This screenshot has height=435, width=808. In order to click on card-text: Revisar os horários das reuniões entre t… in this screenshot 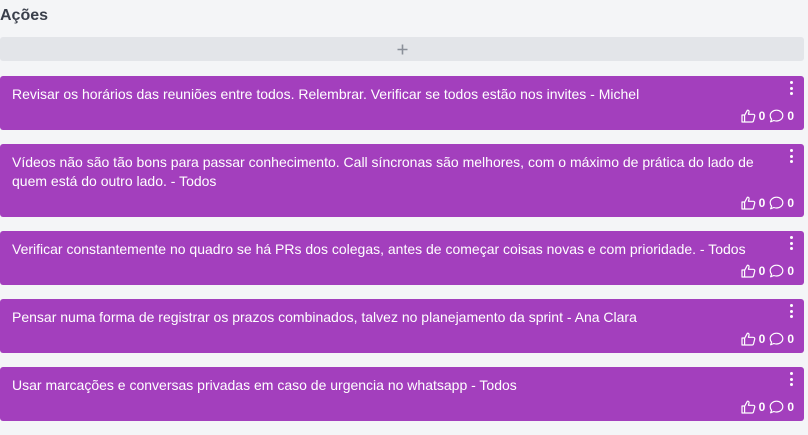, I will do `click(326, 94)`.